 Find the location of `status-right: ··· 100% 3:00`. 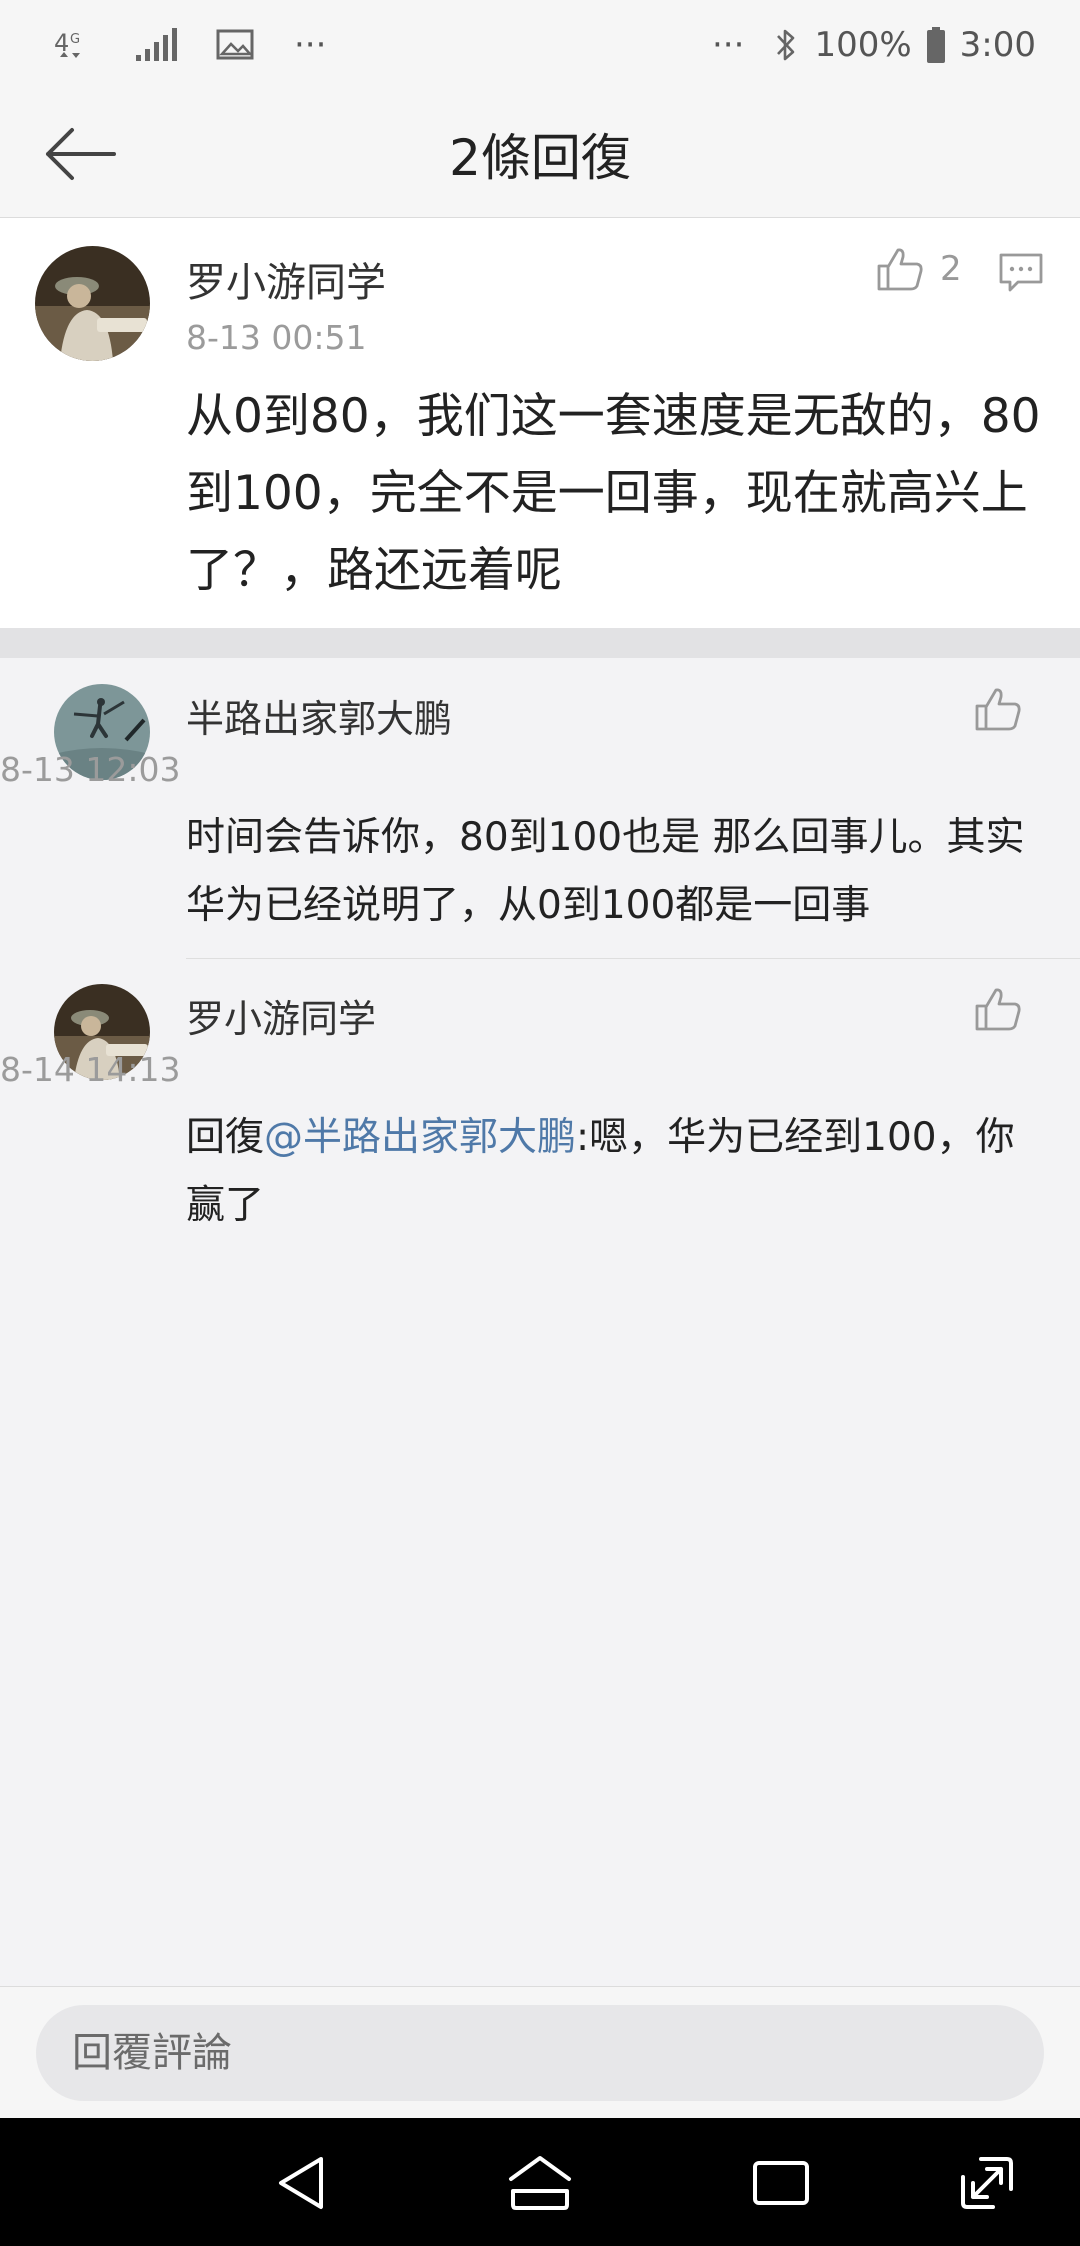

status-right: ··· 100% 3:00 is located at coordinates (874, 45).